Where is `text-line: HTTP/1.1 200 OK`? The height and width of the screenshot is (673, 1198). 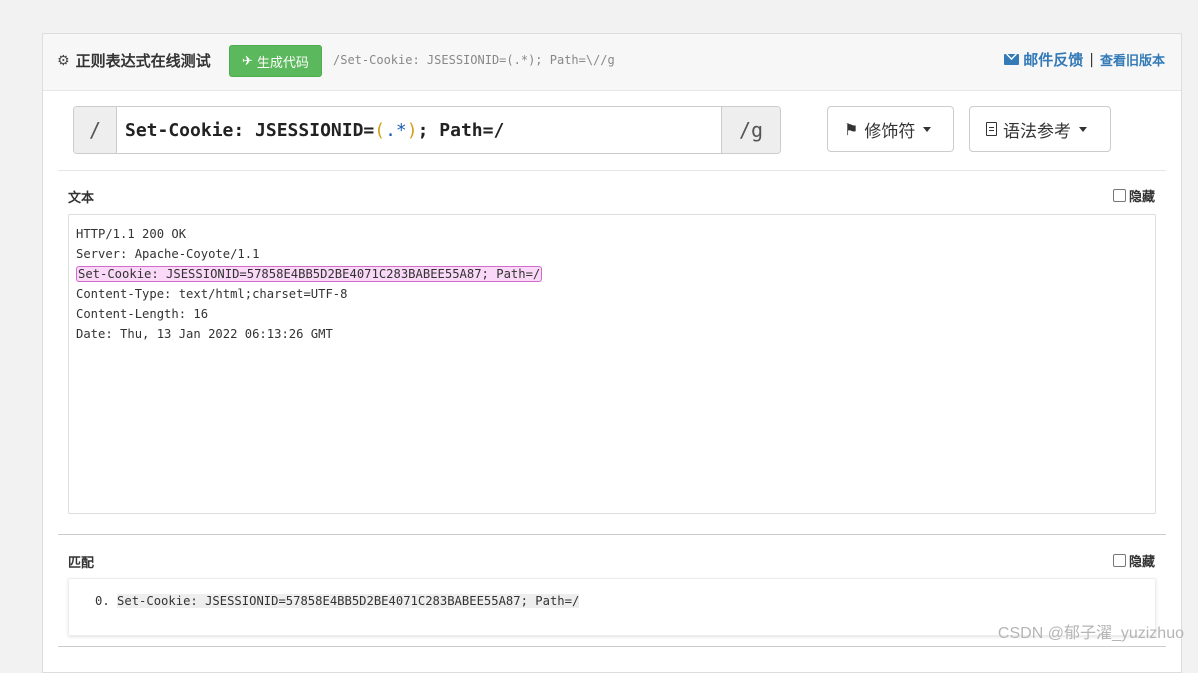 text-line: HTTP/1.1 200 OK is located at coordinates (131, 234).